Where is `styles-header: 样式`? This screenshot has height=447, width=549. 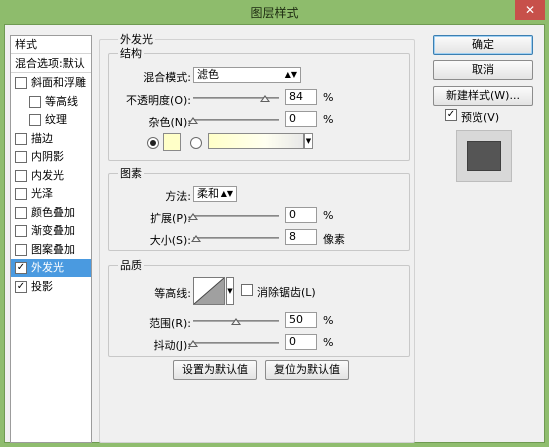
styles-header: 样式 is located at coordinates (51, 45).